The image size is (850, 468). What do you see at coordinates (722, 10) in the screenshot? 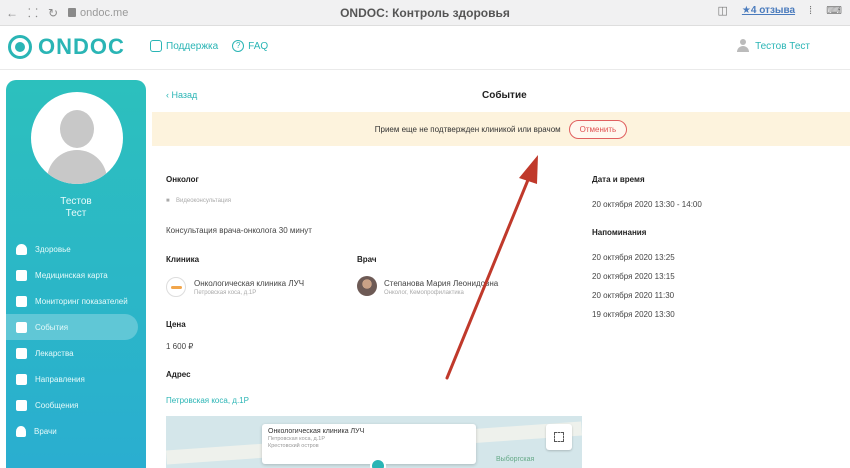
I see `extension-icon: ◫` at bounding box center [722, 10].